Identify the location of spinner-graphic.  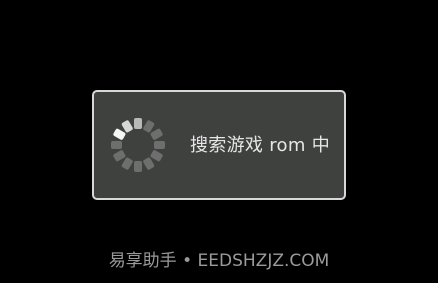
(138, 145).